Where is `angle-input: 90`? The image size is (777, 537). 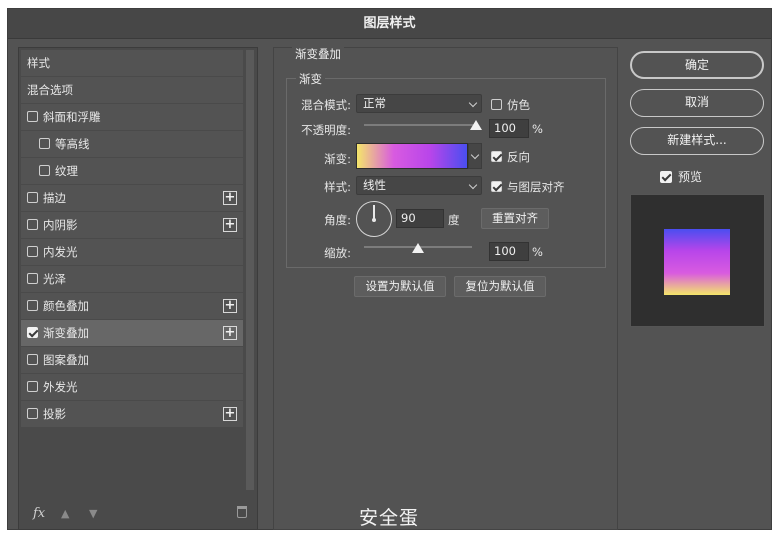
angle-input: 90 is located at coordinates (420, 218).